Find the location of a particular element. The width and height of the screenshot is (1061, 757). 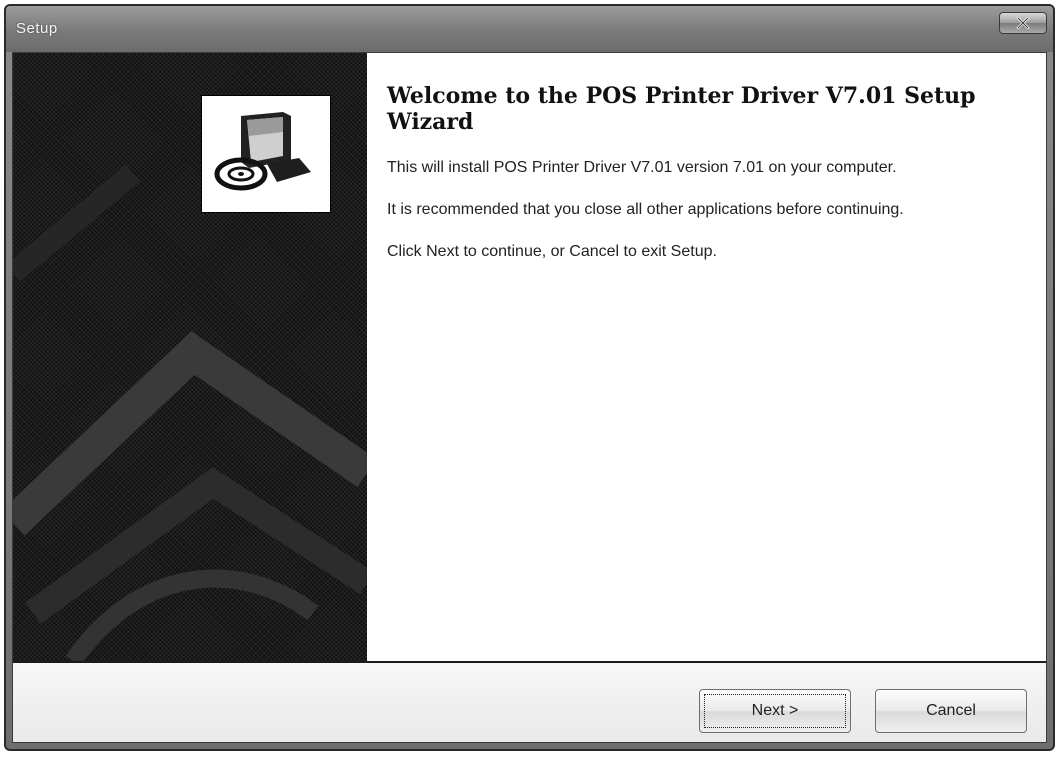

title-bar: Setup is located at coordinates (529, 29).